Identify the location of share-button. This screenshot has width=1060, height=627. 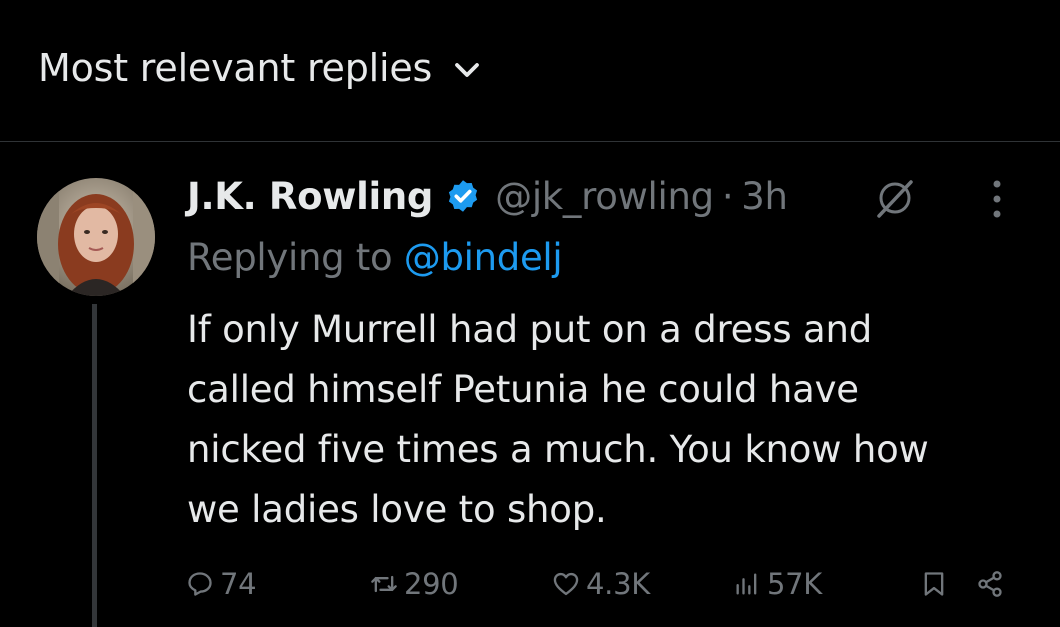
(990, 584).